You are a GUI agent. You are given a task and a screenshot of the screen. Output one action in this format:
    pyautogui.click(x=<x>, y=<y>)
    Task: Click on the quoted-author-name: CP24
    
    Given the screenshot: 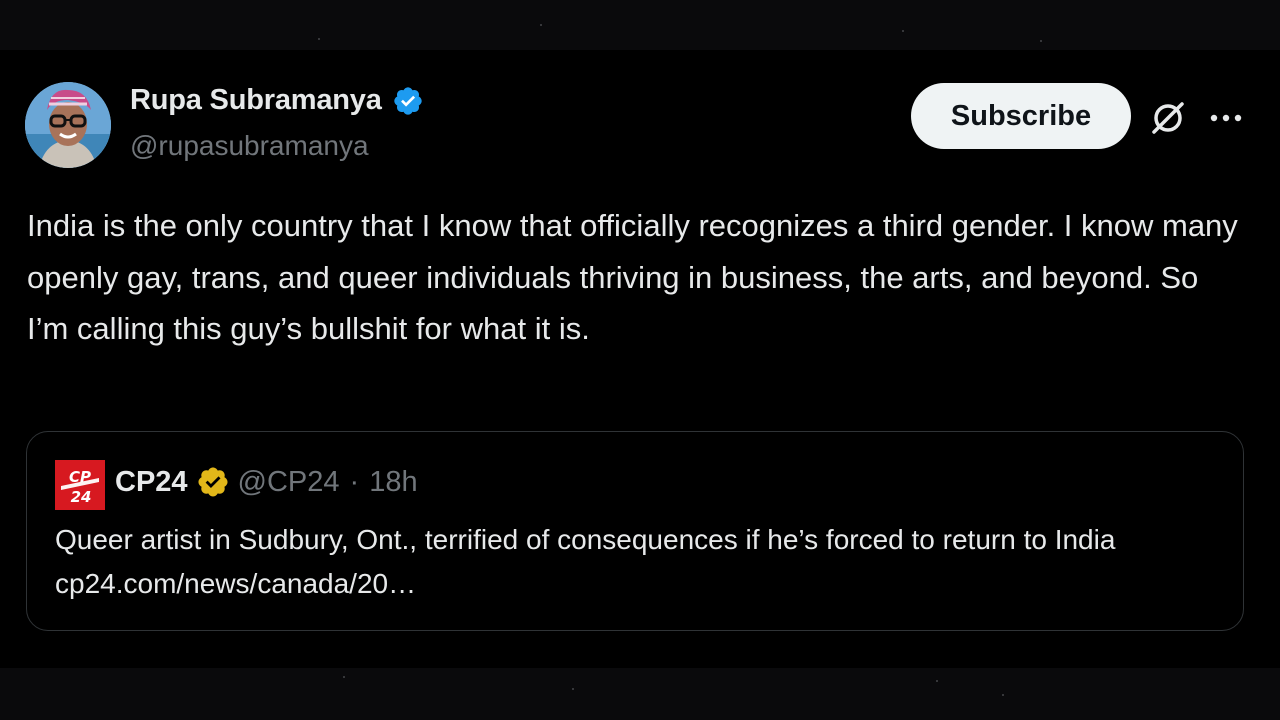 What is the action you would take?
    pyautogui.click(x=151, y=482)
    